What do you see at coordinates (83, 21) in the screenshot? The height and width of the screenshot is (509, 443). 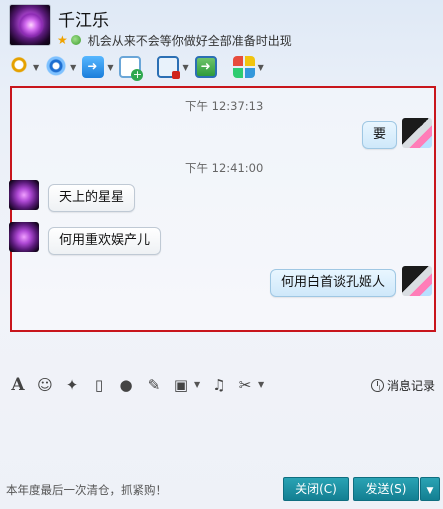 I see `contact-name: 千江乐` at bounding box center [83, 21].